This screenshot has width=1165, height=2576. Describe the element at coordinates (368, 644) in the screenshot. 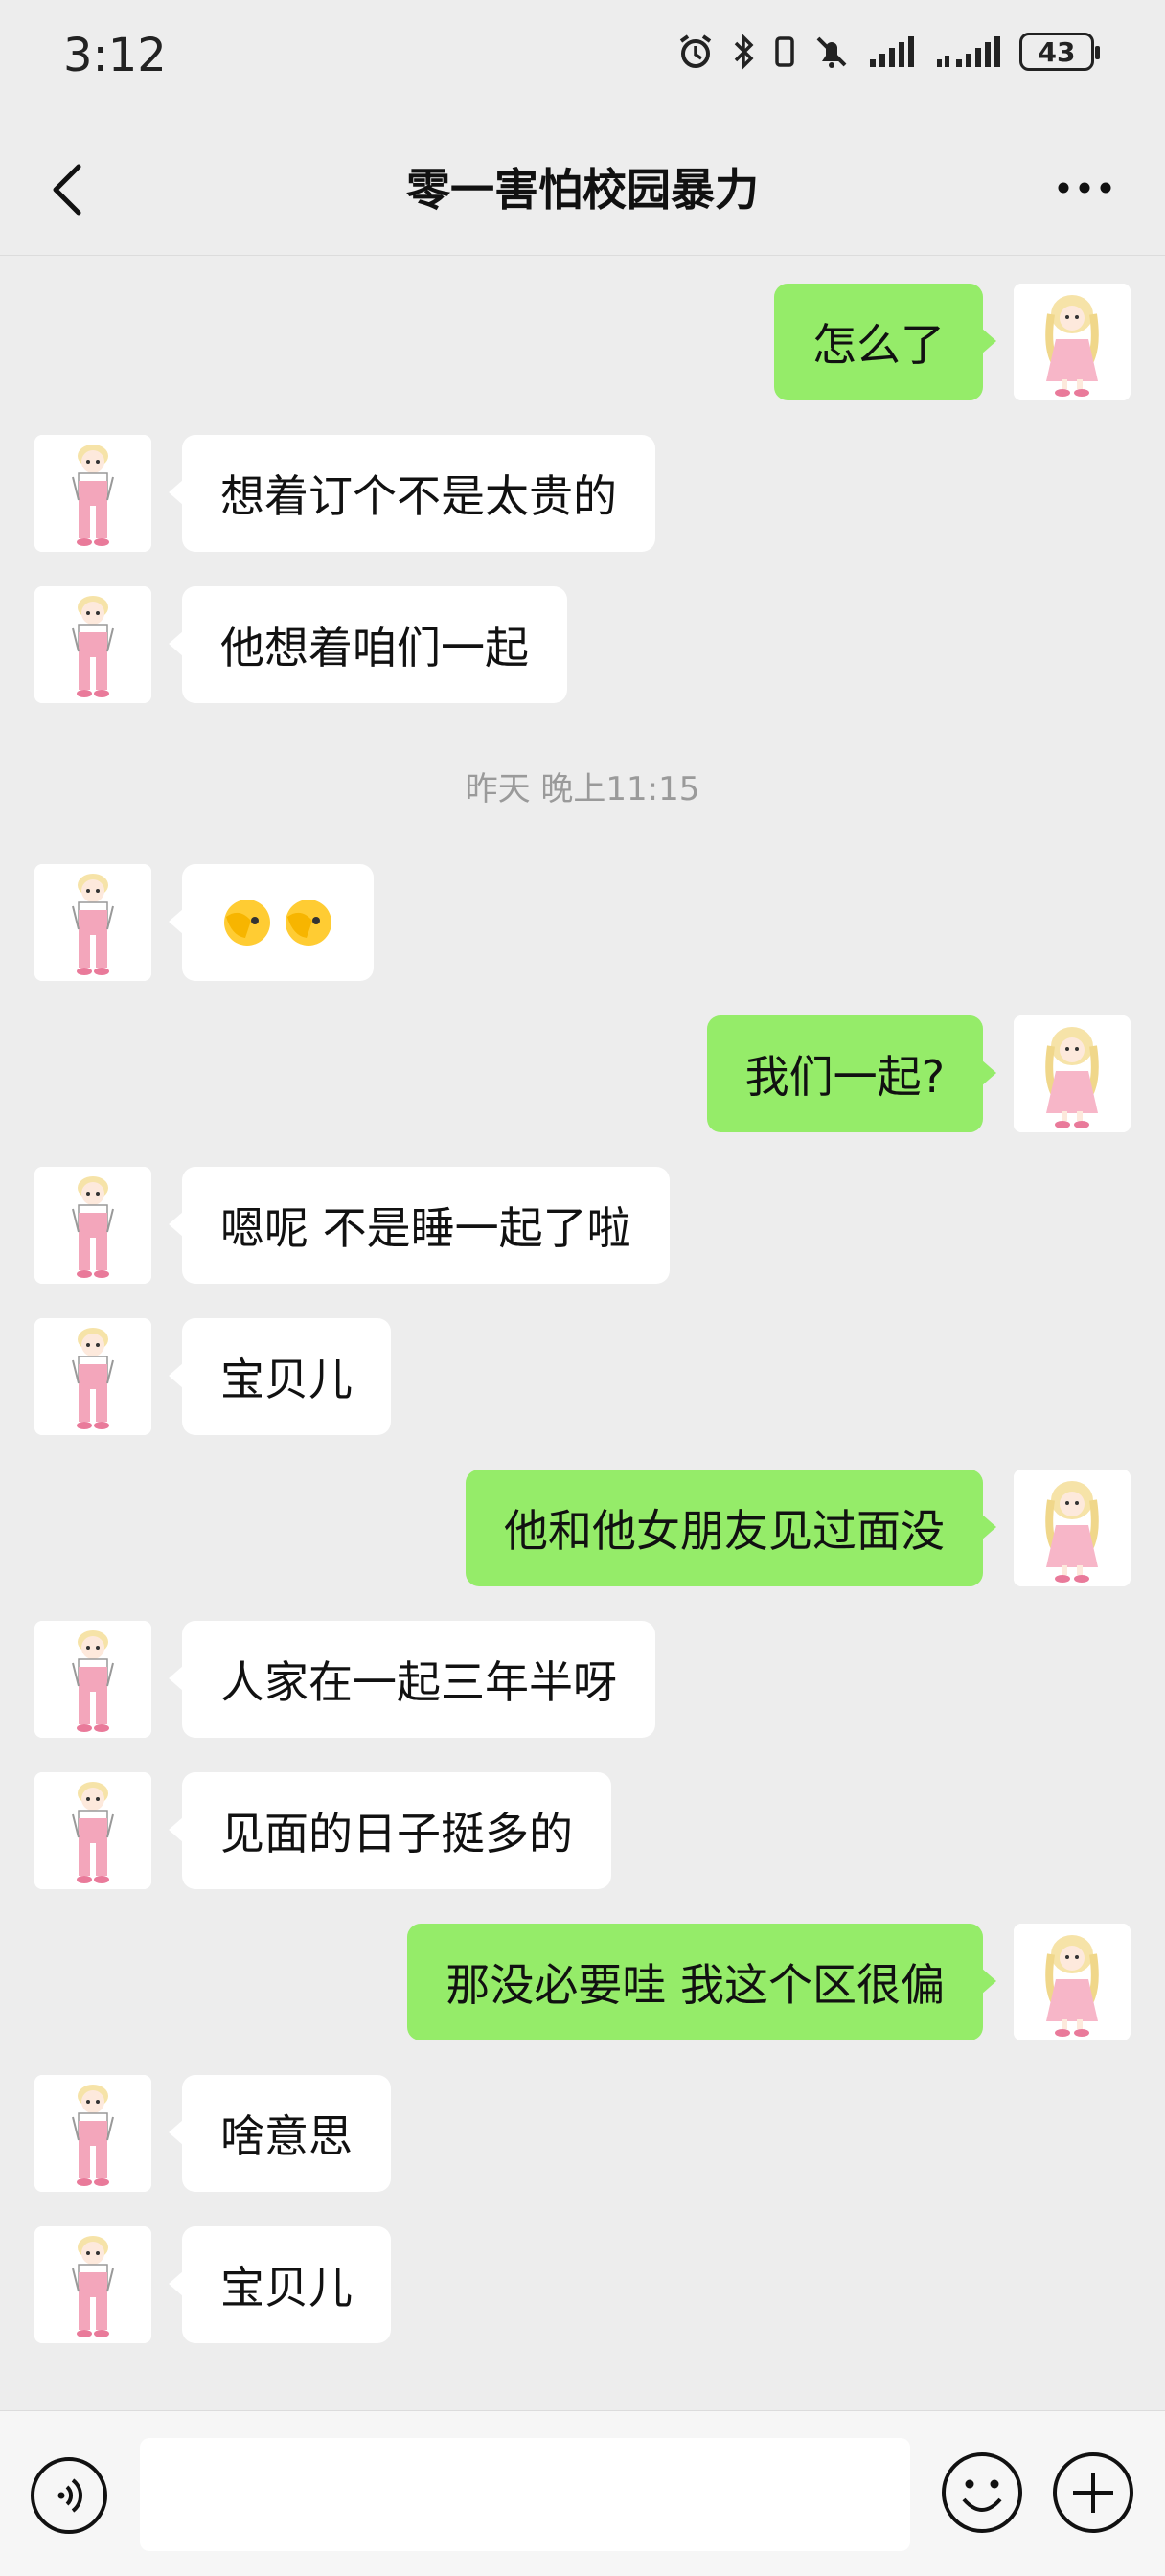

I see `message-bubble-incoming: 他想着咱们一起` at that location.